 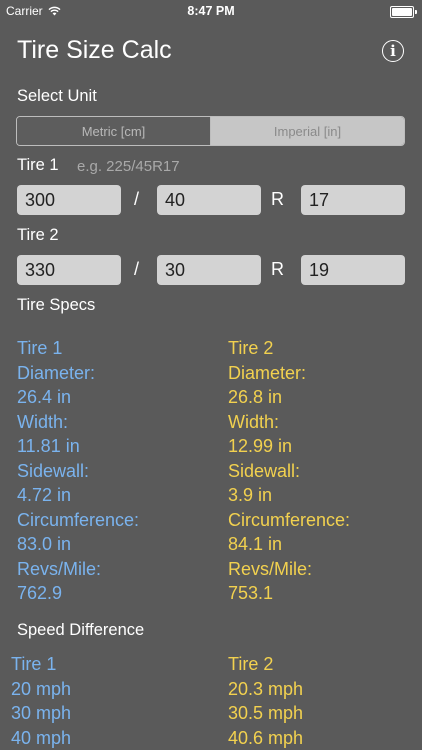 What do you see at coordinates (43, 421) in the screenshot?
I see `tire1-width-label: Width:` at bounding box center [43, 421].